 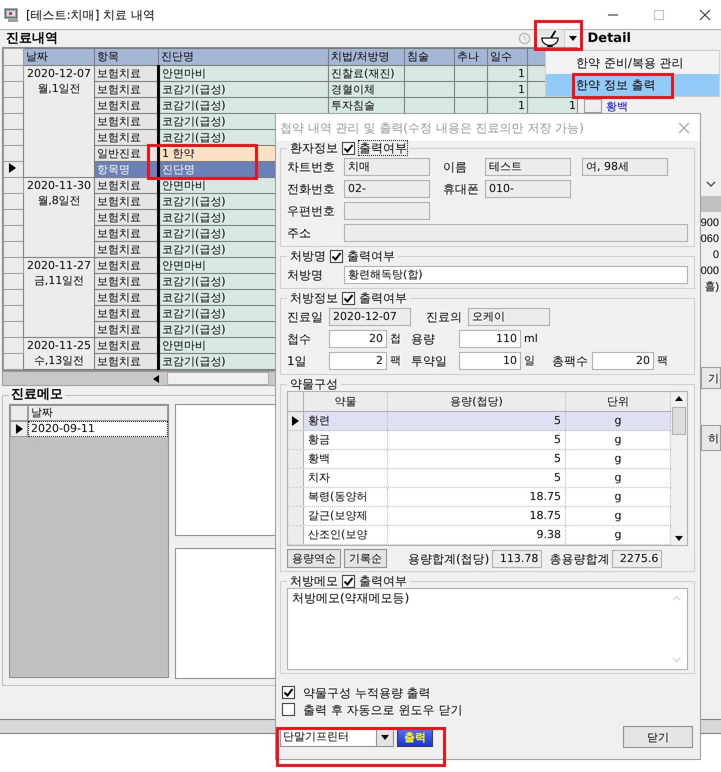 I want to click on panel-button: 히, so click(x=711, y=438).